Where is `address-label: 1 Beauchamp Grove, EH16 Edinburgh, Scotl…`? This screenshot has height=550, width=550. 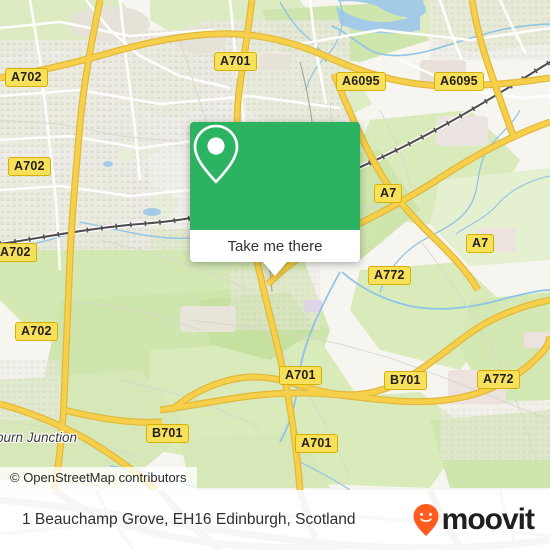 address-label: 1 Beauchamp Grove, EH16 Edinburgh, Scotl… is located at coordinates (189, 519).